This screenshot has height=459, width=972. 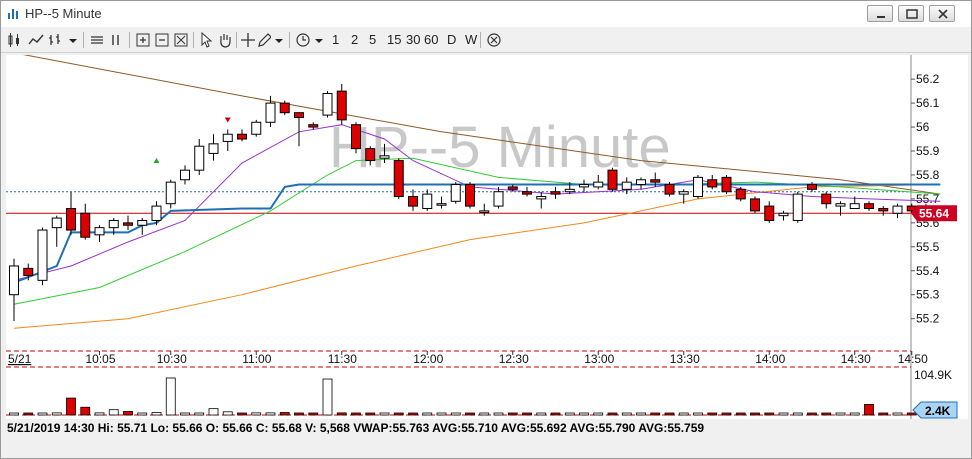 What do you see at coordinates (928, 271) in the screenshot?
I see `y-tick-label: 55.4` at bounding box center [928, 271].